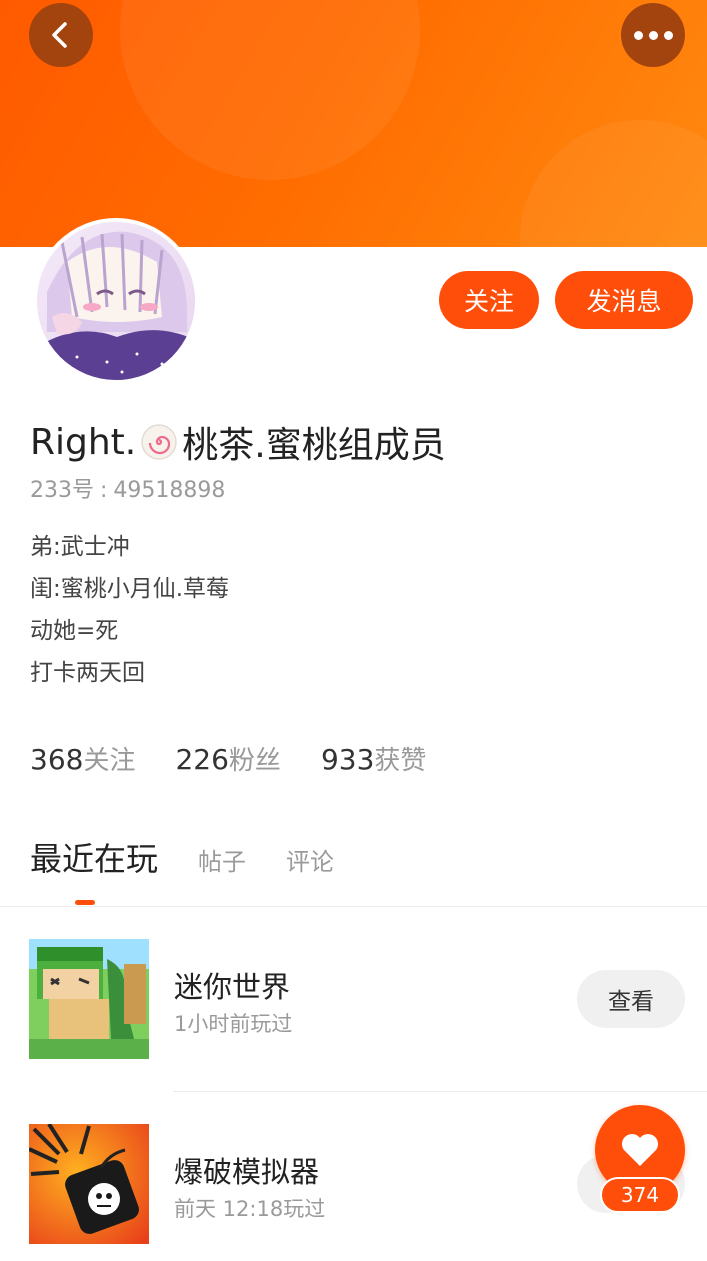  What do you see at coordinates (314, 445) in the screenshot?
I see `username-suffix: 桃茶.蜜桃组成员` at bounding box center [314, 445].